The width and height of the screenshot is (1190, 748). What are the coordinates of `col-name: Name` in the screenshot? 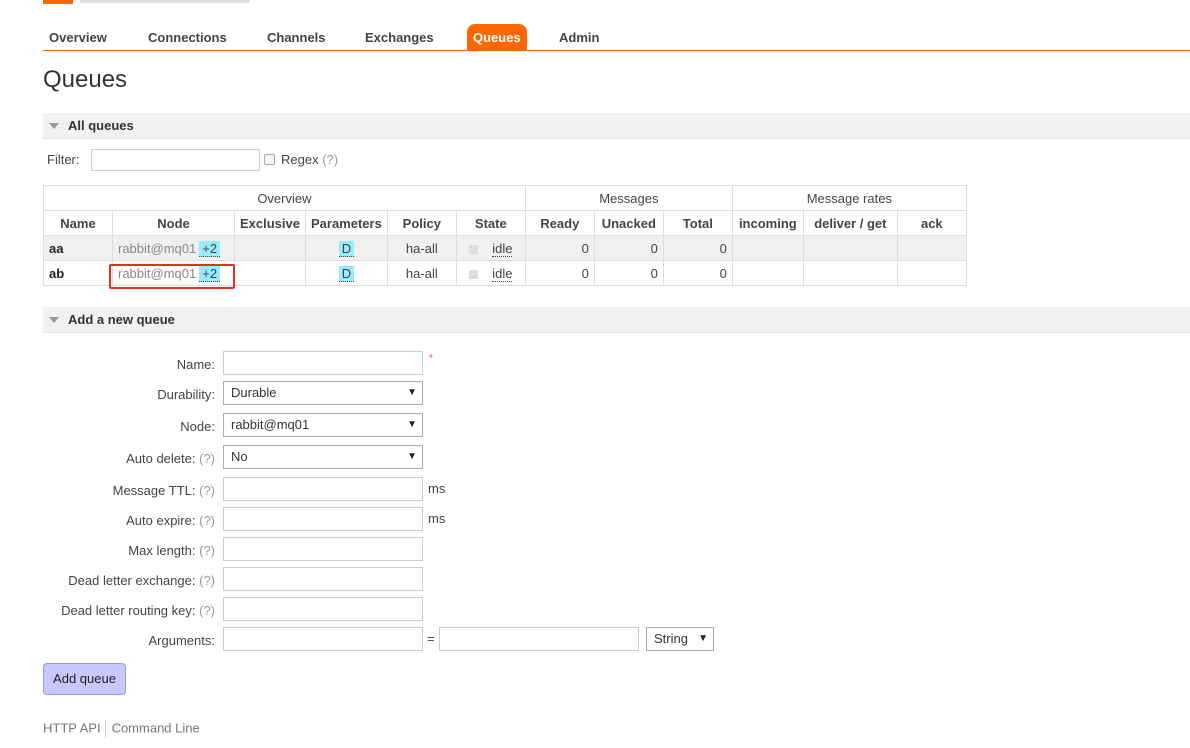 It's located at (78, 223).